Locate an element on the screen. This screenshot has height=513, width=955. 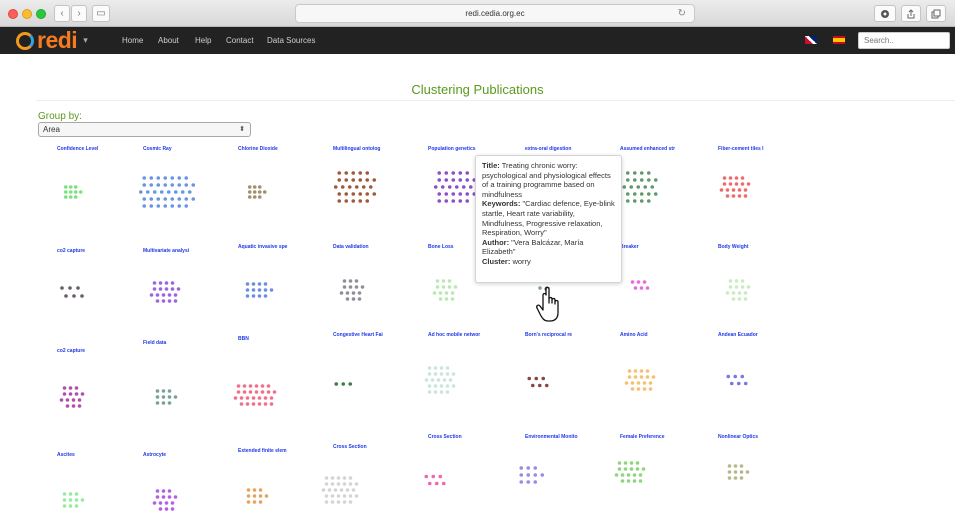
cluster-label: Population genetics is located at coordinates (452, 149).